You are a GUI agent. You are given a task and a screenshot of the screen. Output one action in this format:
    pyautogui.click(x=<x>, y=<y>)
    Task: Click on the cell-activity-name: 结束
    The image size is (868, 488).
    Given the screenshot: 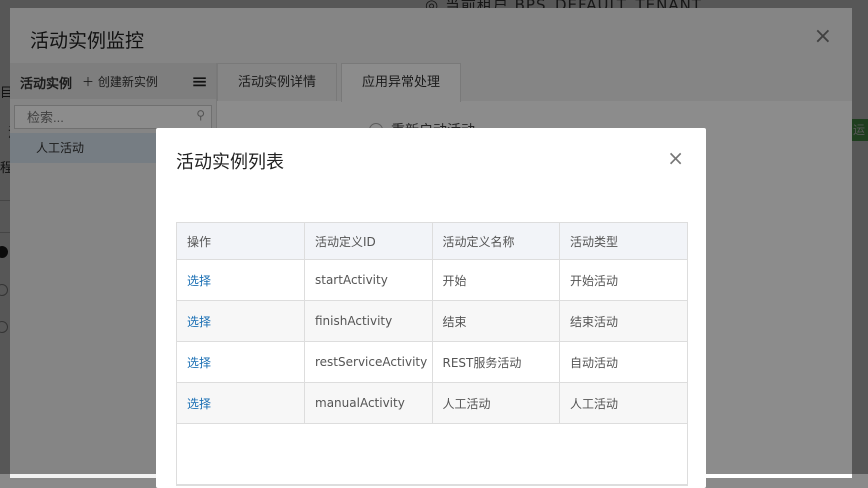 What is the action you would take?
    pyautogui.click(x=496, y=321)
    